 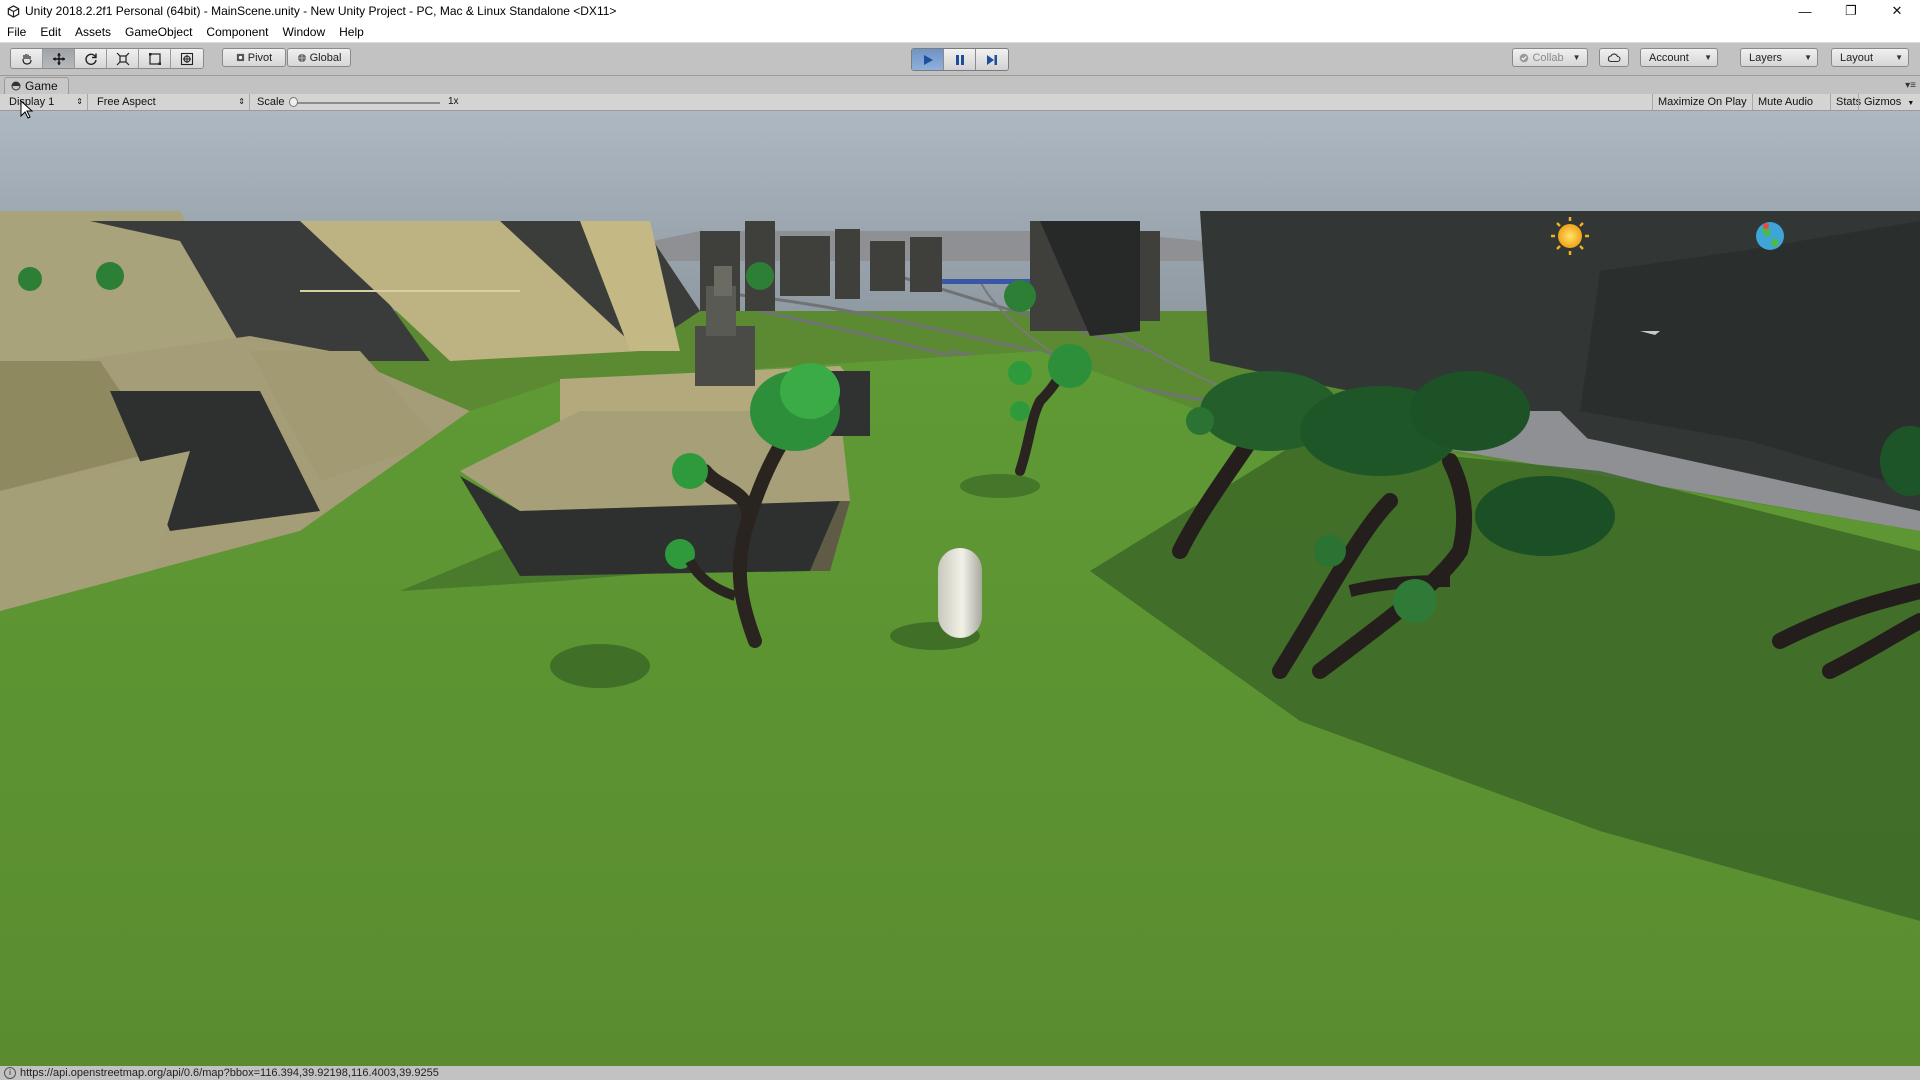 I want to click on aspect-label: Free Aspect, so click(x=126, y=102).